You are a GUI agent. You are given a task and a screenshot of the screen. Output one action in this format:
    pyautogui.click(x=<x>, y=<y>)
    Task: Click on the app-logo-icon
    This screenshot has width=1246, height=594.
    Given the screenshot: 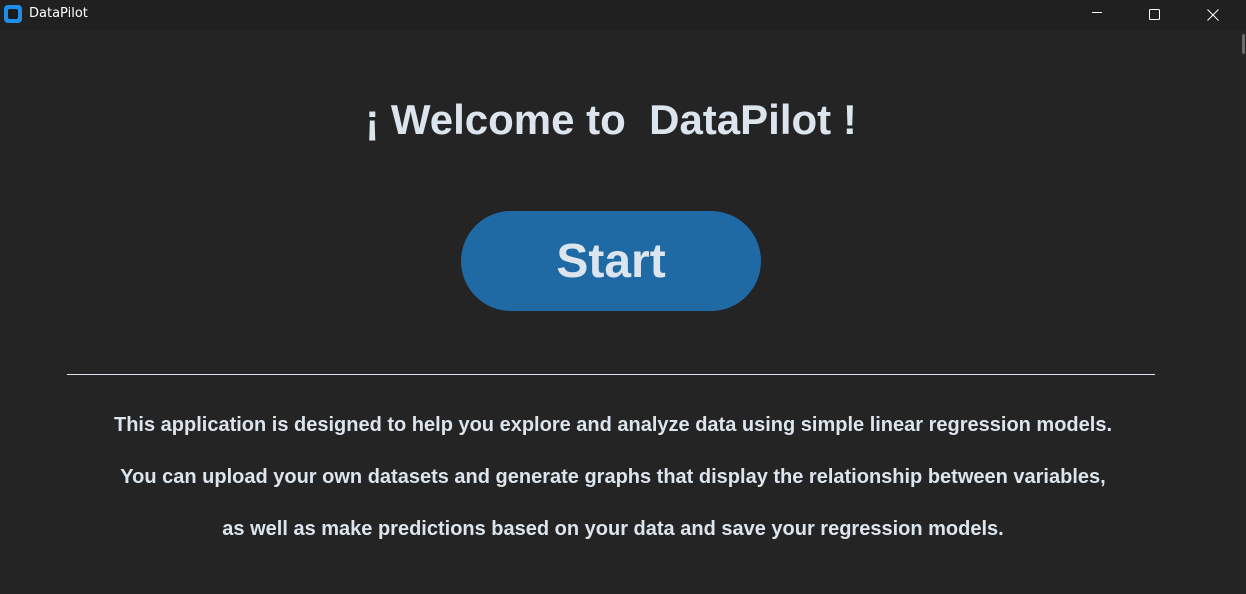 What is the action you would take?
    pyautogui.click(x=13, y=14)
    